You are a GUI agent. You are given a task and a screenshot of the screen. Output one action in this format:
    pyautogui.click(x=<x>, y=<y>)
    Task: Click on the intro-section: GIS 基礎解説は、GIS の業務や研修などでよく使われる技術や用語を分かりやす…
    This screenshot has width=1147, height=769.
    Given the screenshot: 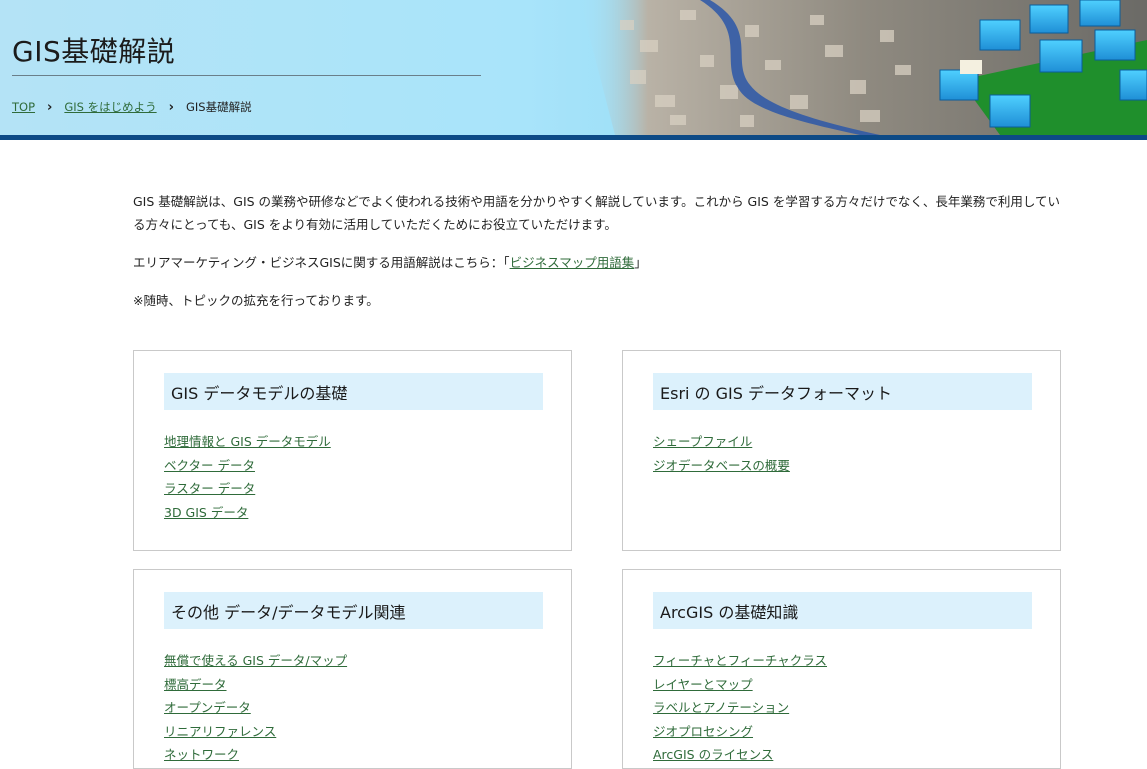 What is the action you would take?
    pyautogui.click(x=598, y=258)
    